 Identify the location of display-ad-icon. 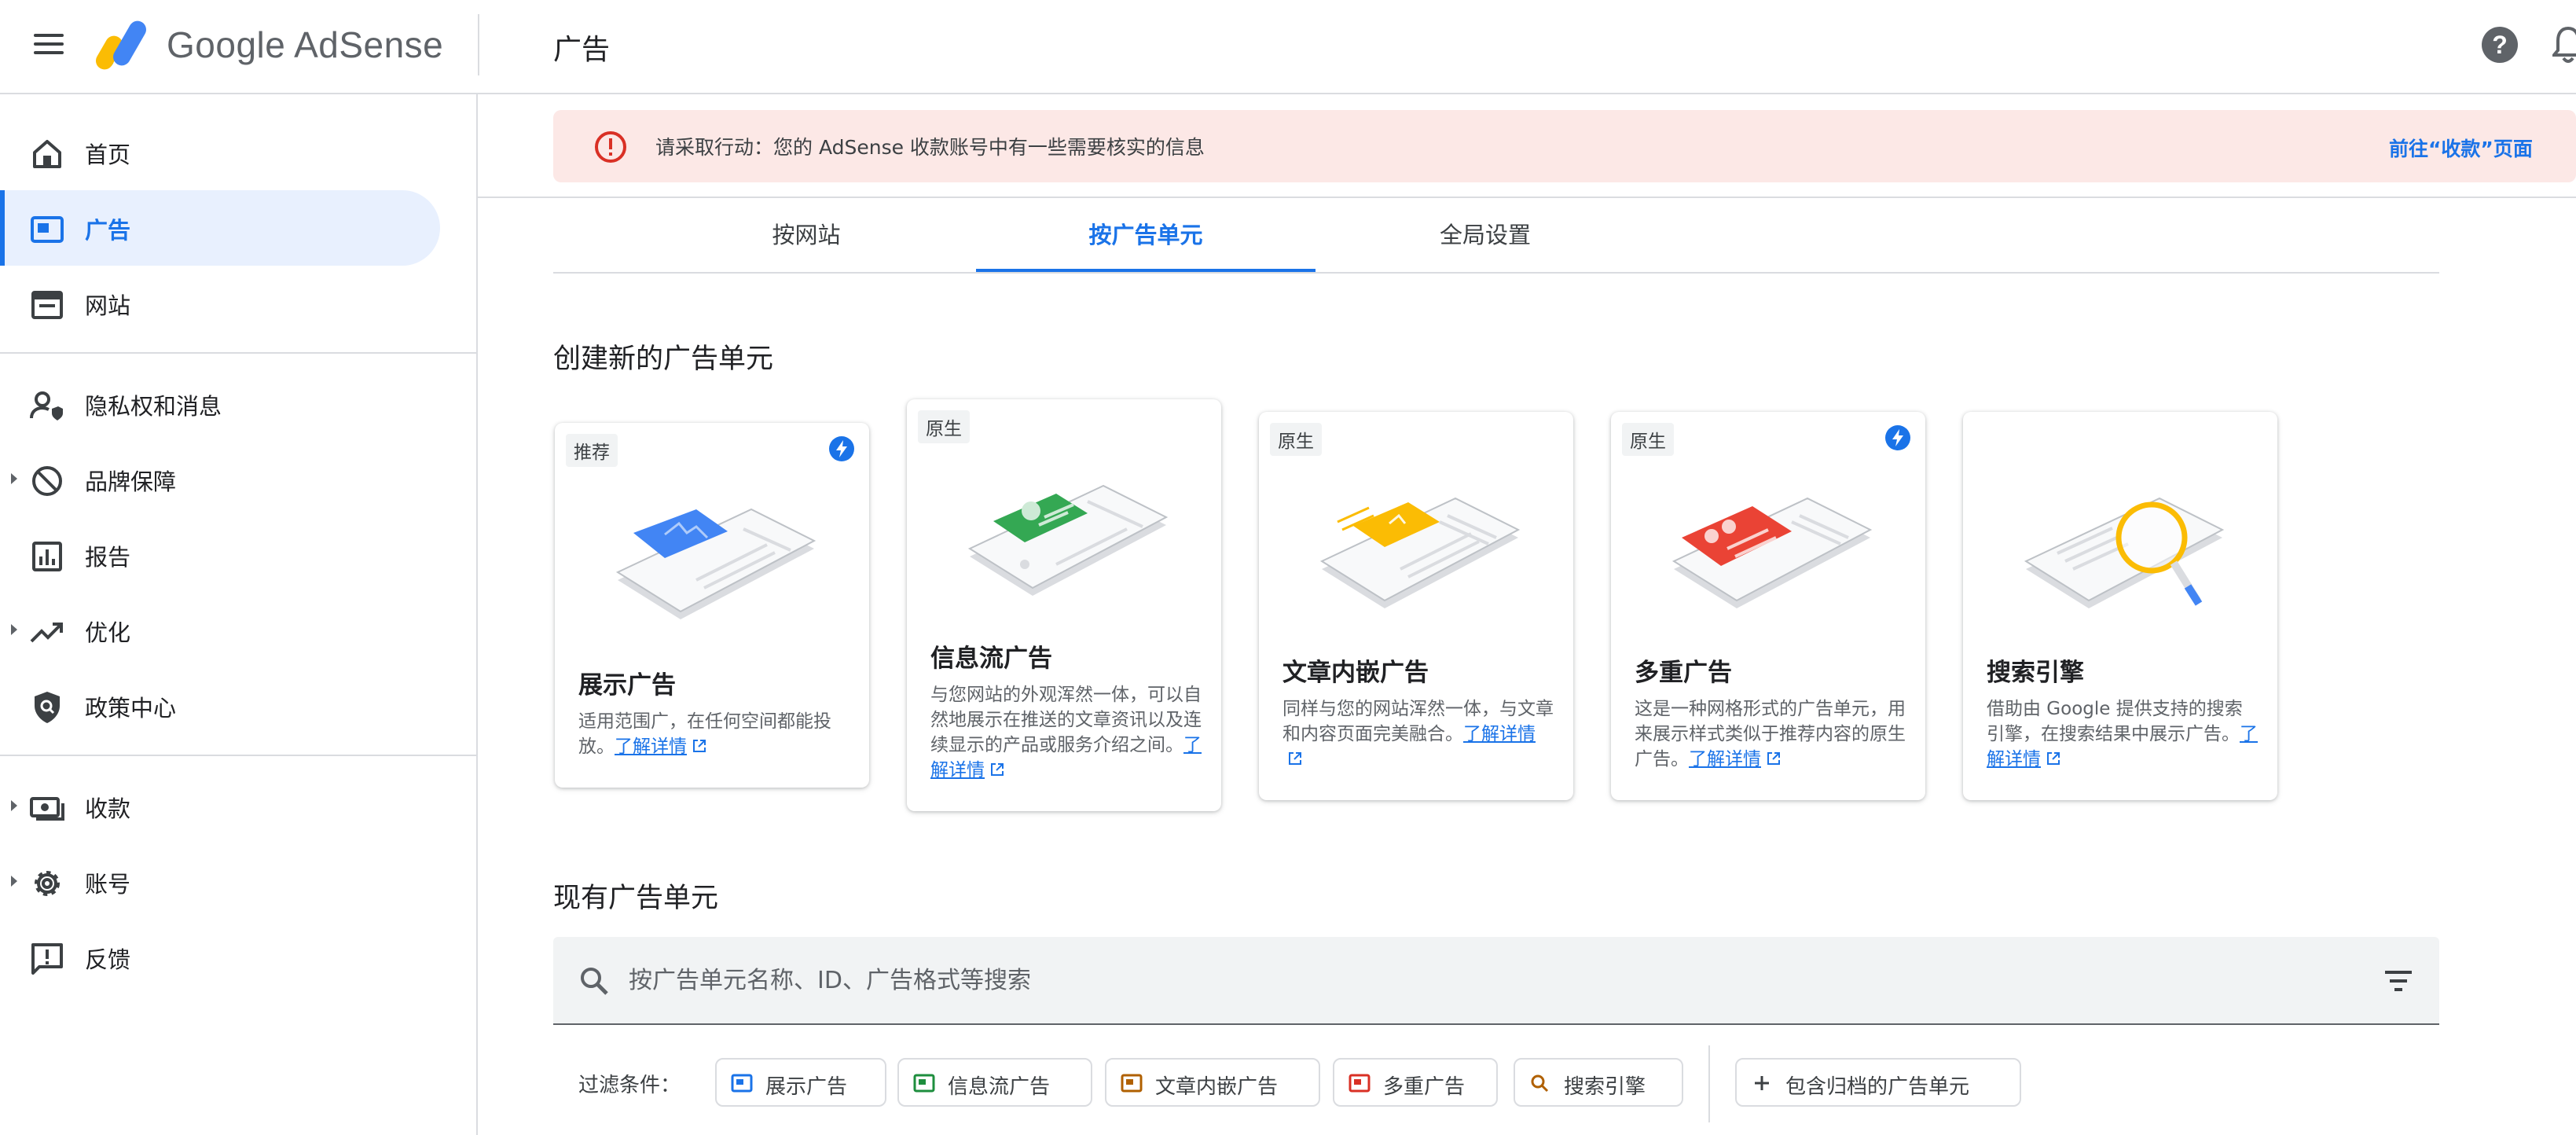
(742, 1083).